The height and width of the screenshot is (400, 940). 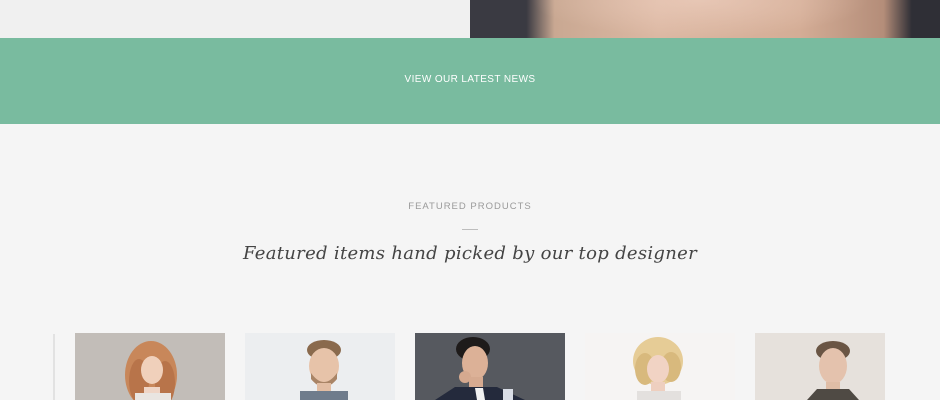 I want to click on man-short-hair-photo, so click(x=820, y=366).